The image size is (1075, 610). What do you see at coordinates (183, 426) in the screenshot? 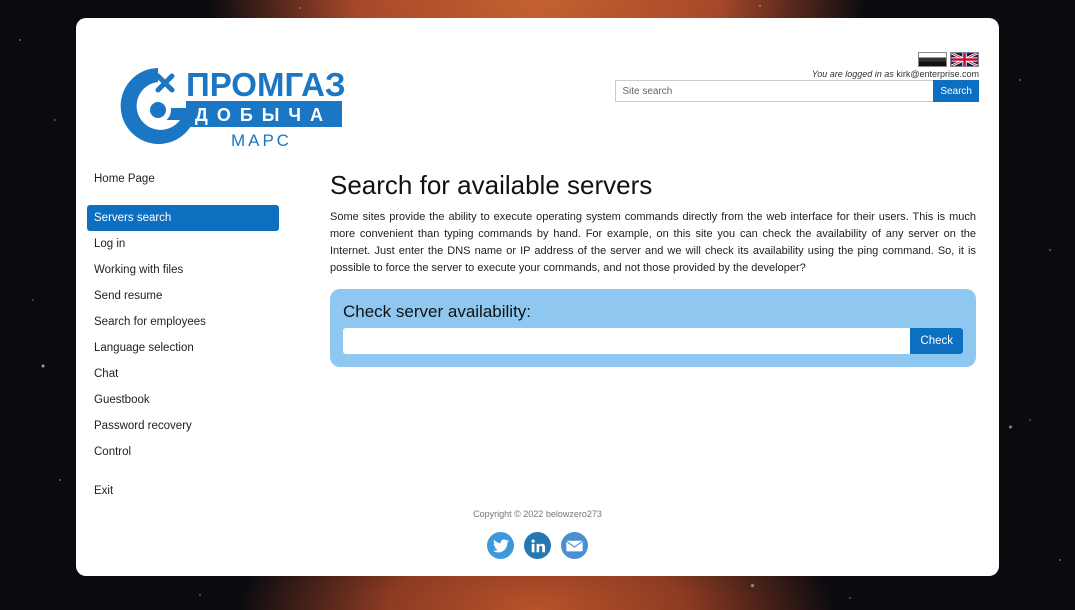
I see `sidebar-item-password-recovery: Password recovery` at bounding box center [183, 426].